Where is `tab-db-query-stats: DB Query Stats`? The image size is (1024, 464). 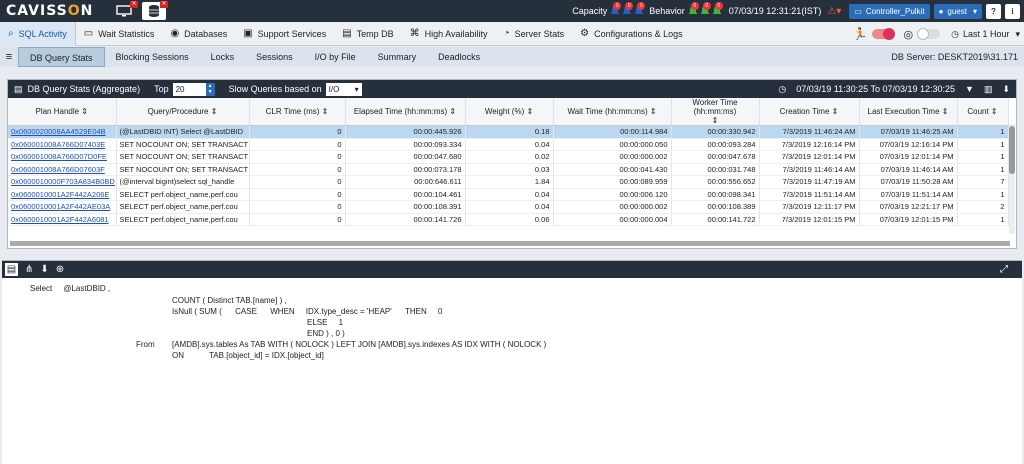 tab-db-query-stats: DB Query Stats is located at coordinates (61, 57).